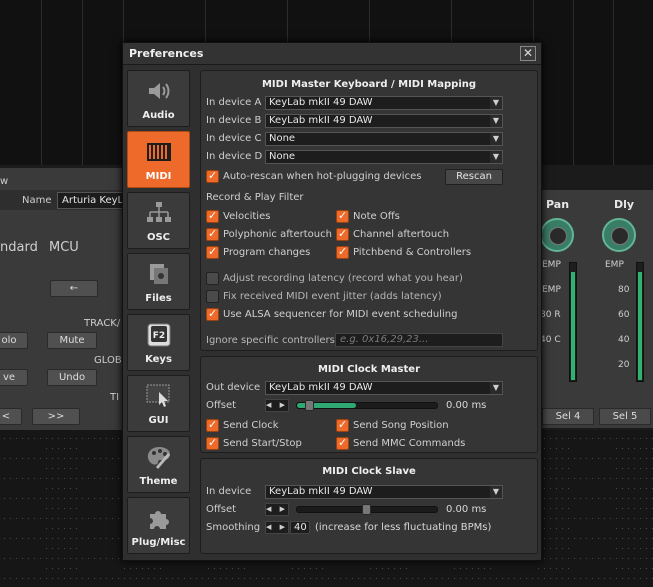  I want to click on send-song-position-checkbox: Send Song Position, so click(392, 425).